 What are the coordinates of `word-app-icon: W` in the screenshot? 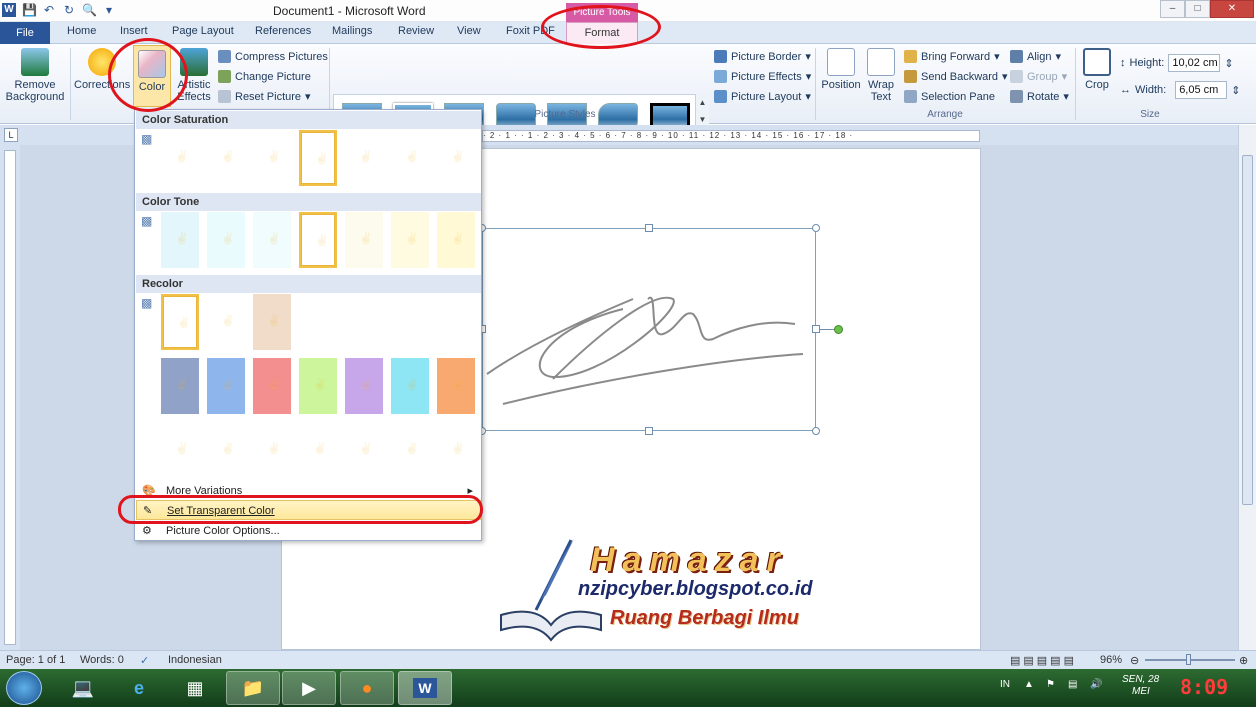 It's located at (9, 10).